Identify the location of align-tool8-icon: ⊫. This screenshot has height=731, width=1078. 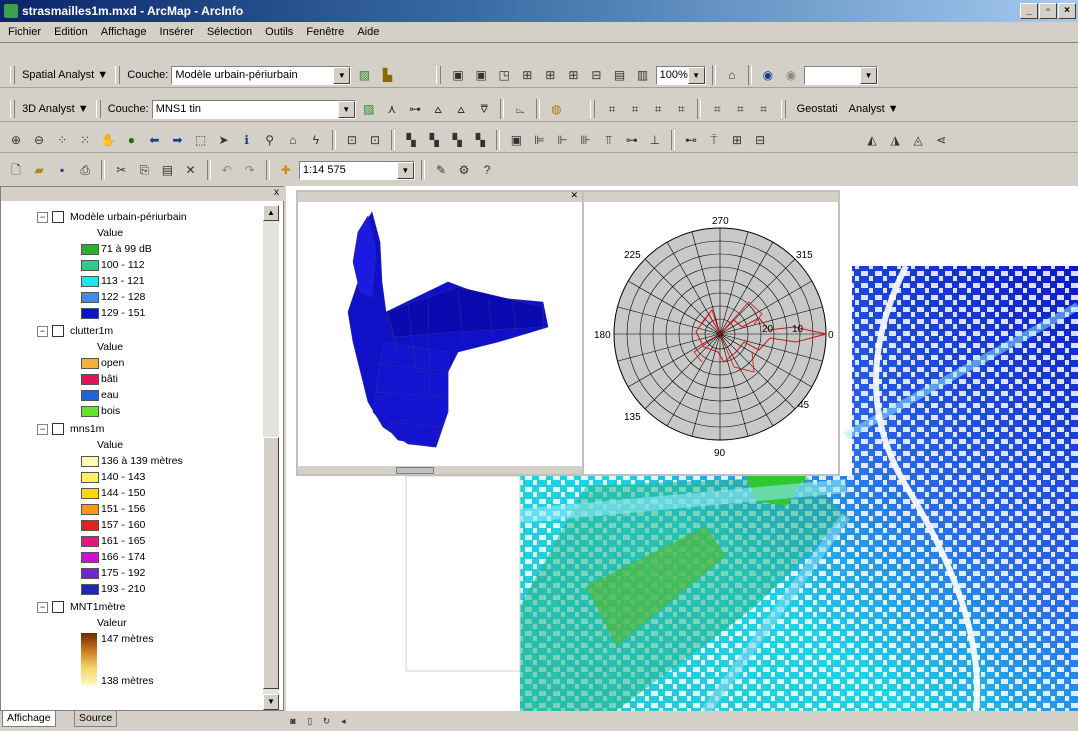
(540, 140).